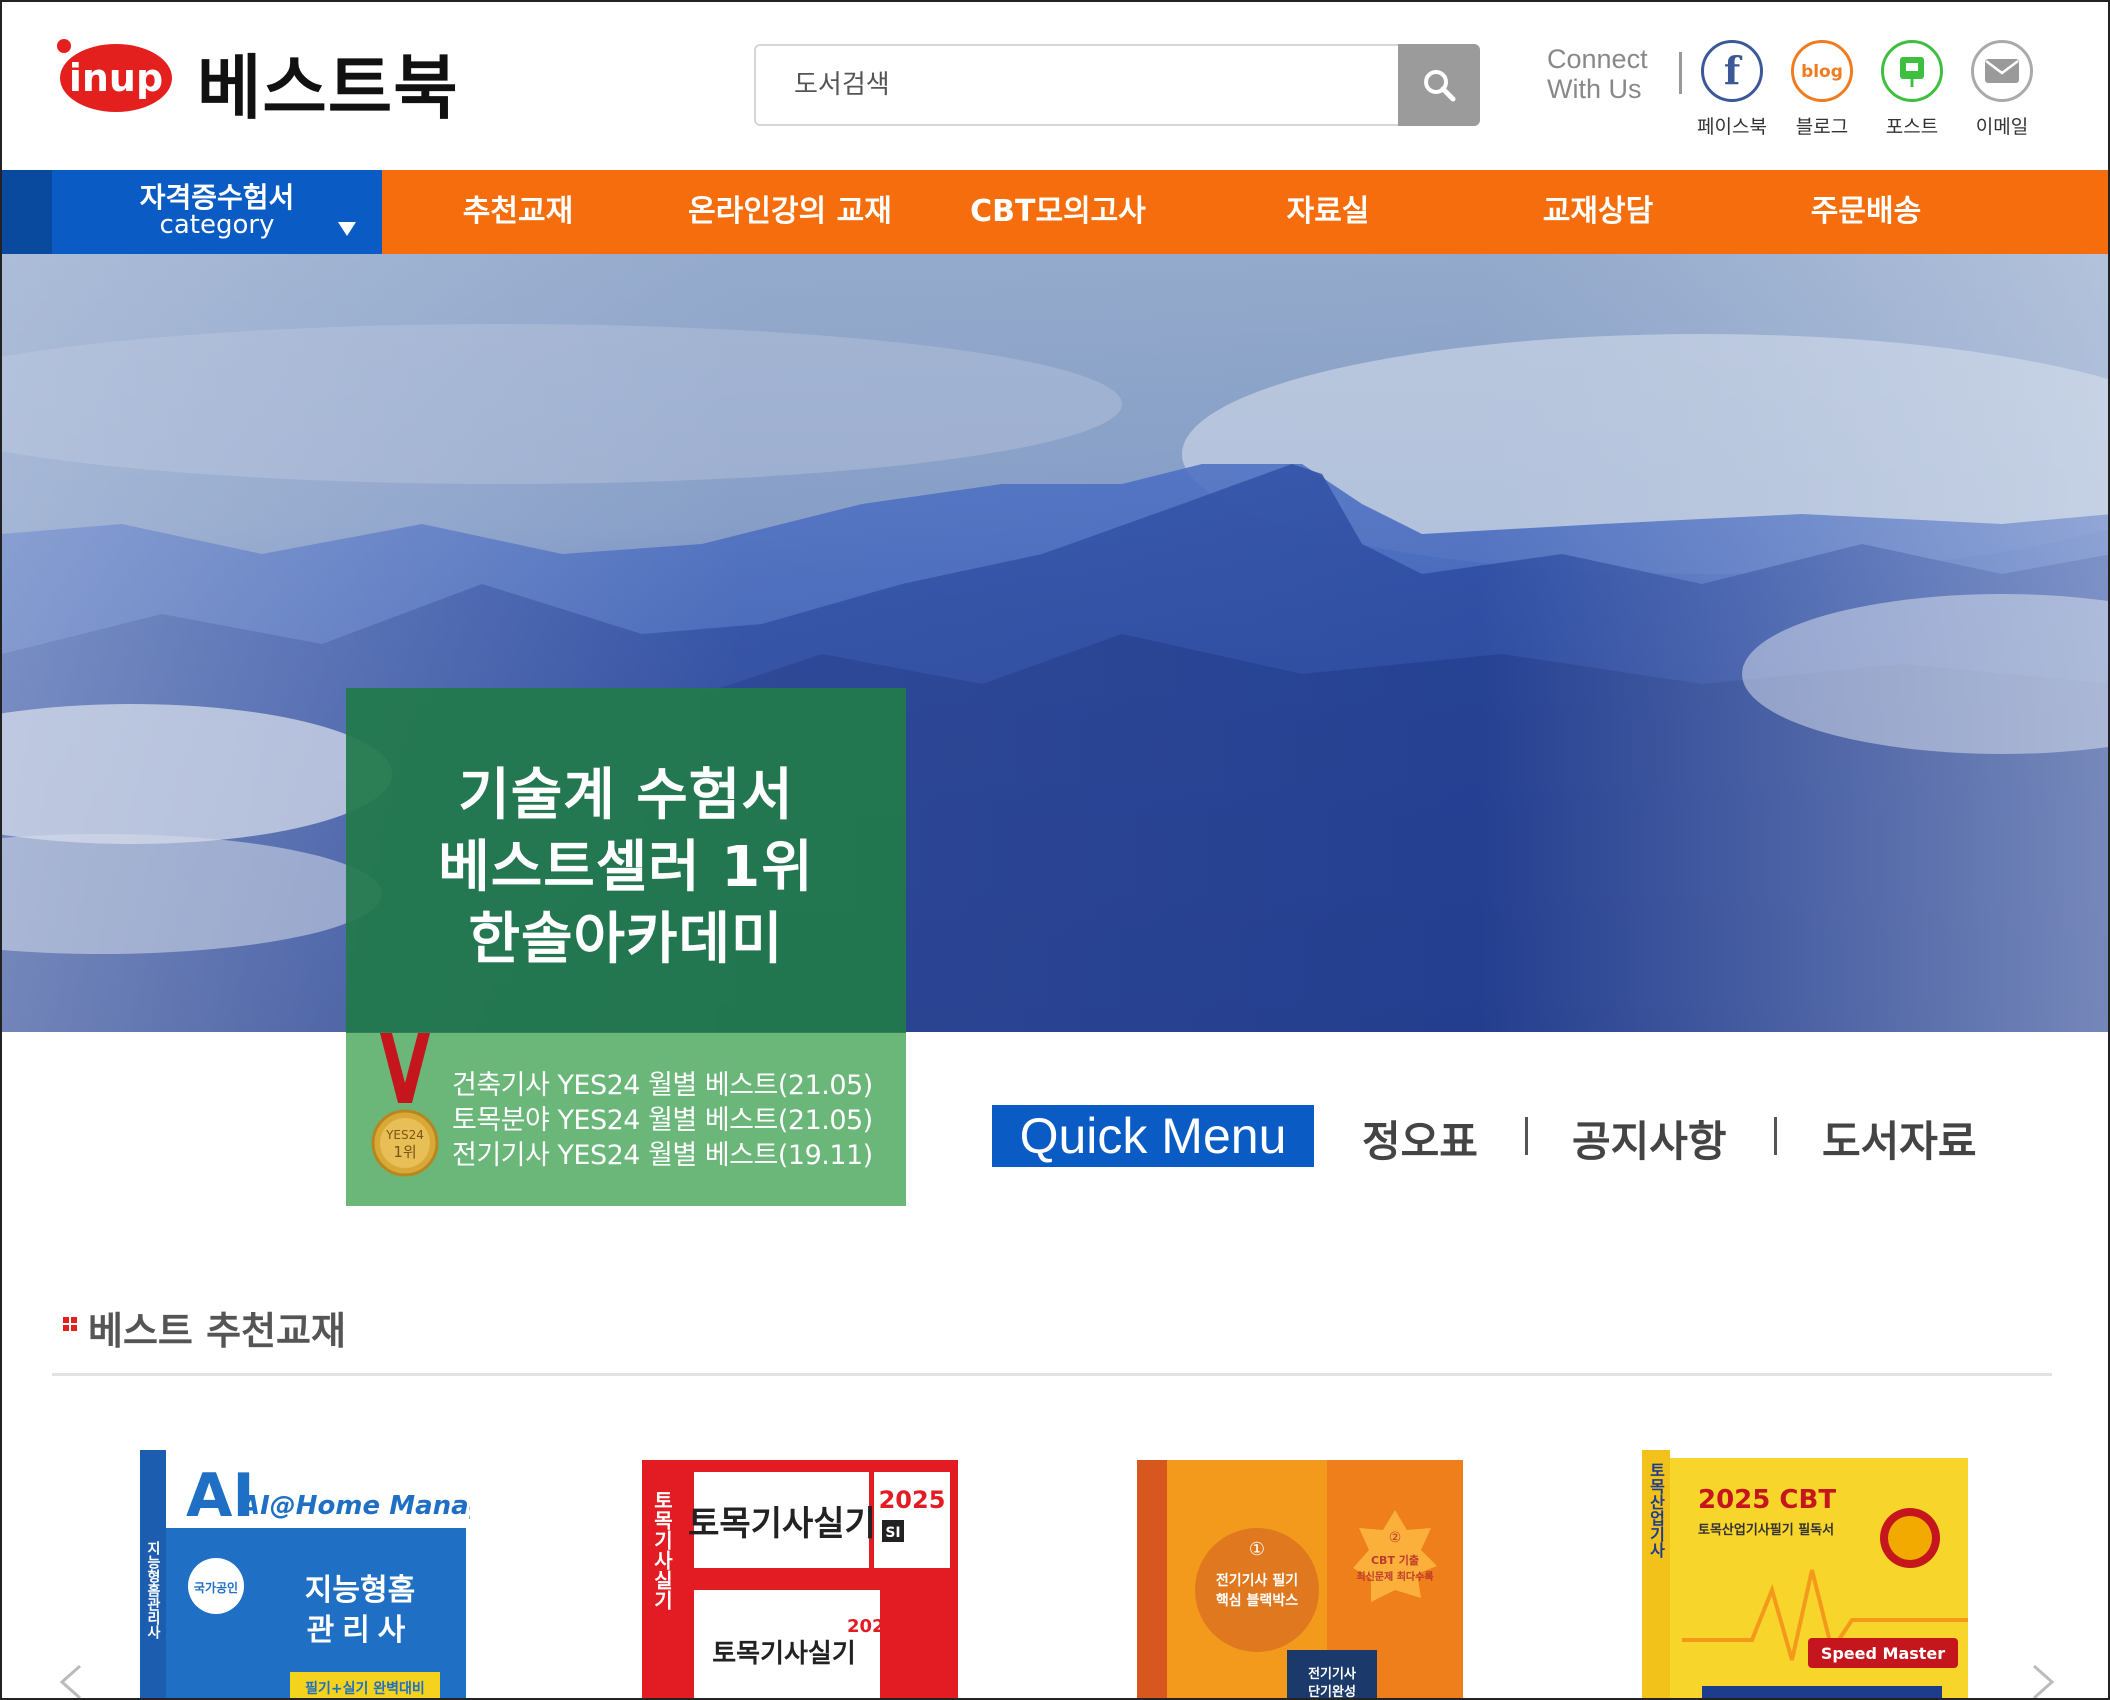  Describe the element at coordinates (518, 212) in the screenshot. I see `nav-item-recommended: 추천교재` at that location.